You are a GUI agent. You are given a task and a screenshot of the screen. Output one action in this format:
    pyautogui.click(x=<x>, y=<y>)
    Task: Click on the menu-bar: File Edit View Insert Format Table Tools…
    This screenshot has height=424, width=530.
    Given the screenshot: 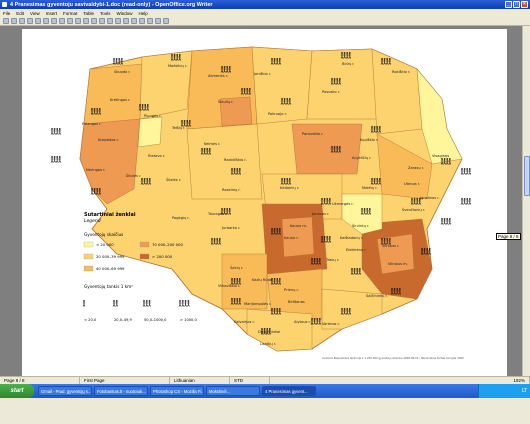 What is the action you would take?
    pyautogui.click(x=265, y=13)
    